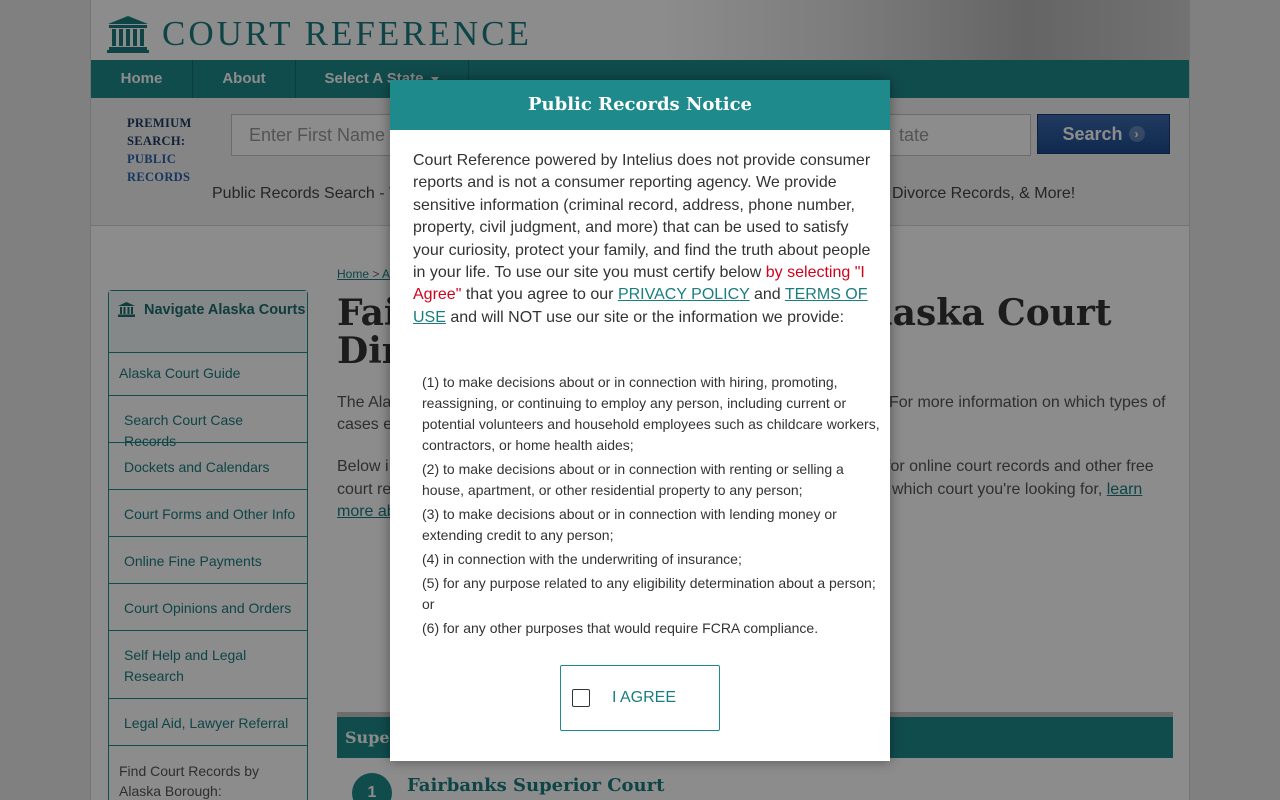  I want to click on modal-title: Public Records Notice, so click(640, 105).